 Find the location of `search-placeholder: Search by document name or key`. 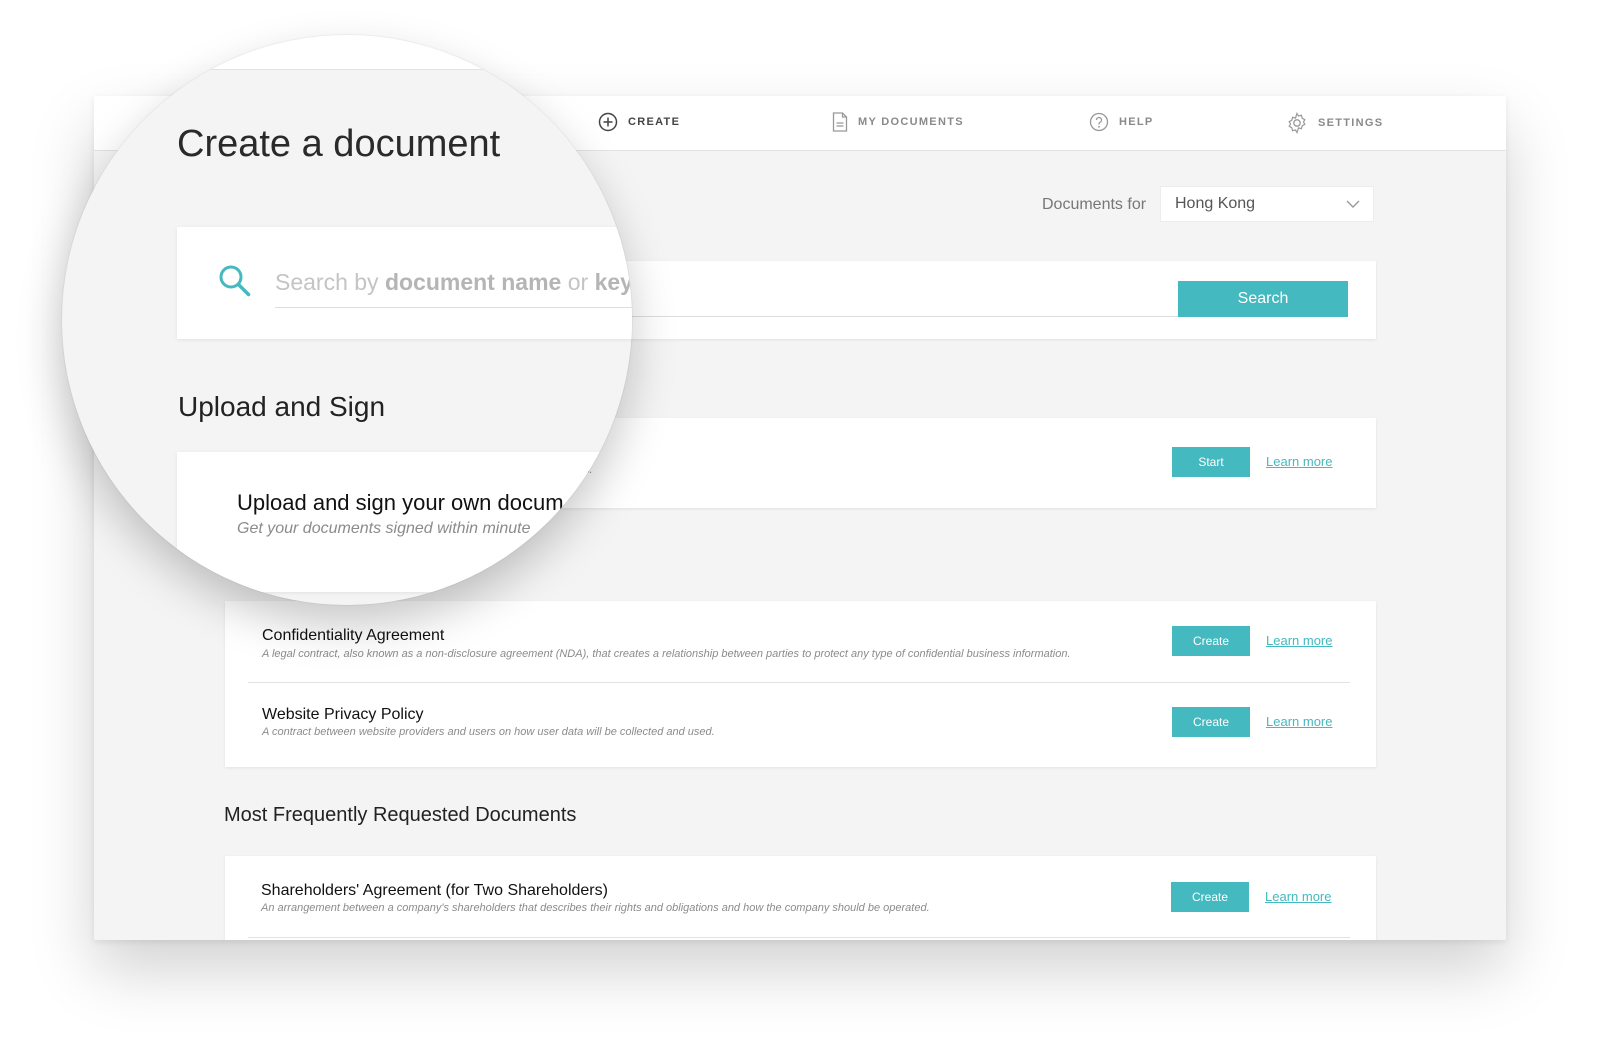

search-placeholder: Search by document name or key is located at coordinates (453, 282).